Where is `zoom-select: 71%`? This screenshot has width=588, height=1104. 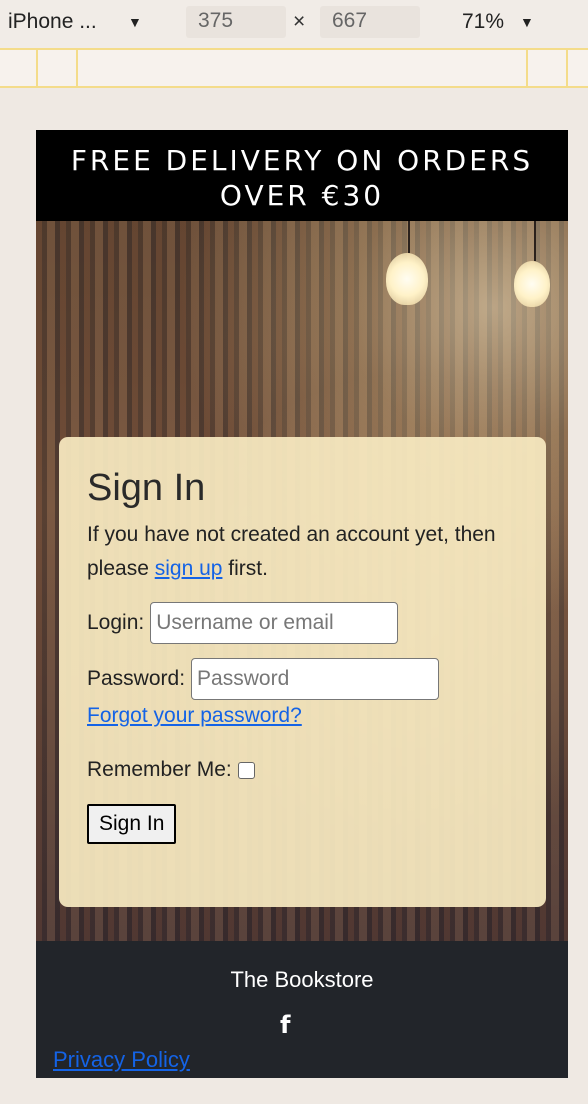
zoom-select: 71% is located at coordinates (483, 22).